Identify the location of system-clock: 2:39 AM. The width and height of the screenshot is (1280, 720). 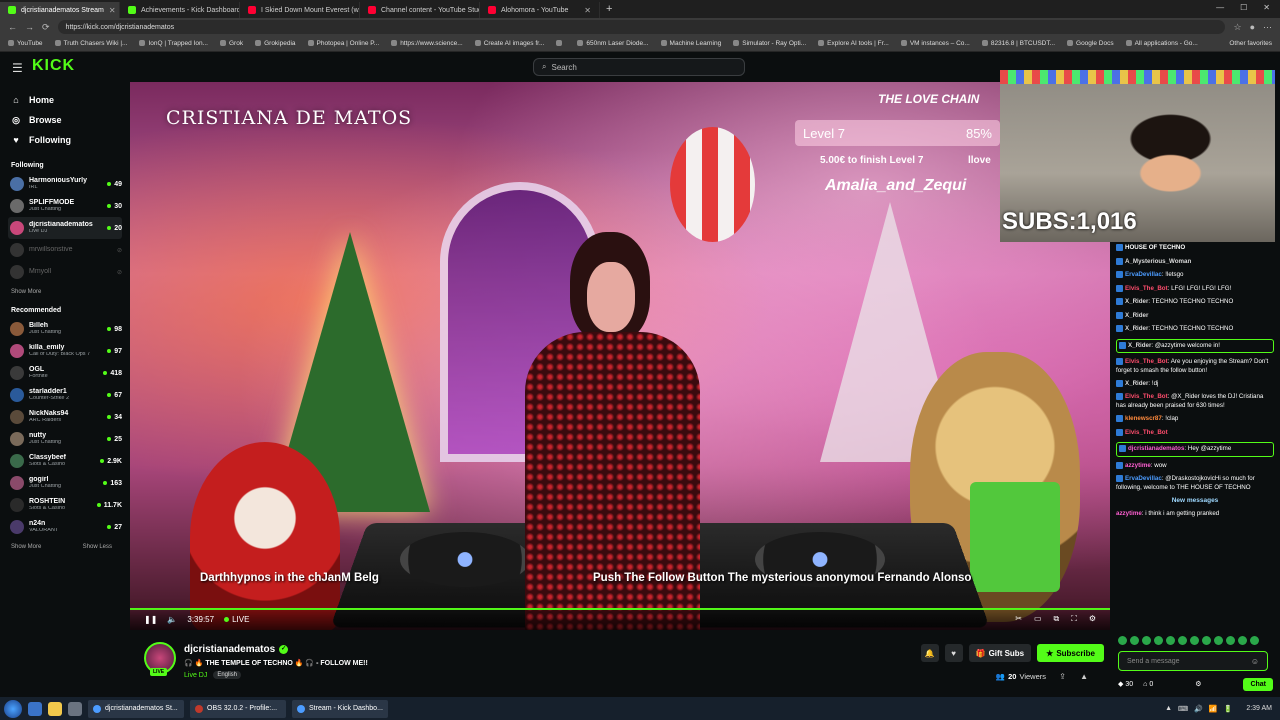
(1259, 708).